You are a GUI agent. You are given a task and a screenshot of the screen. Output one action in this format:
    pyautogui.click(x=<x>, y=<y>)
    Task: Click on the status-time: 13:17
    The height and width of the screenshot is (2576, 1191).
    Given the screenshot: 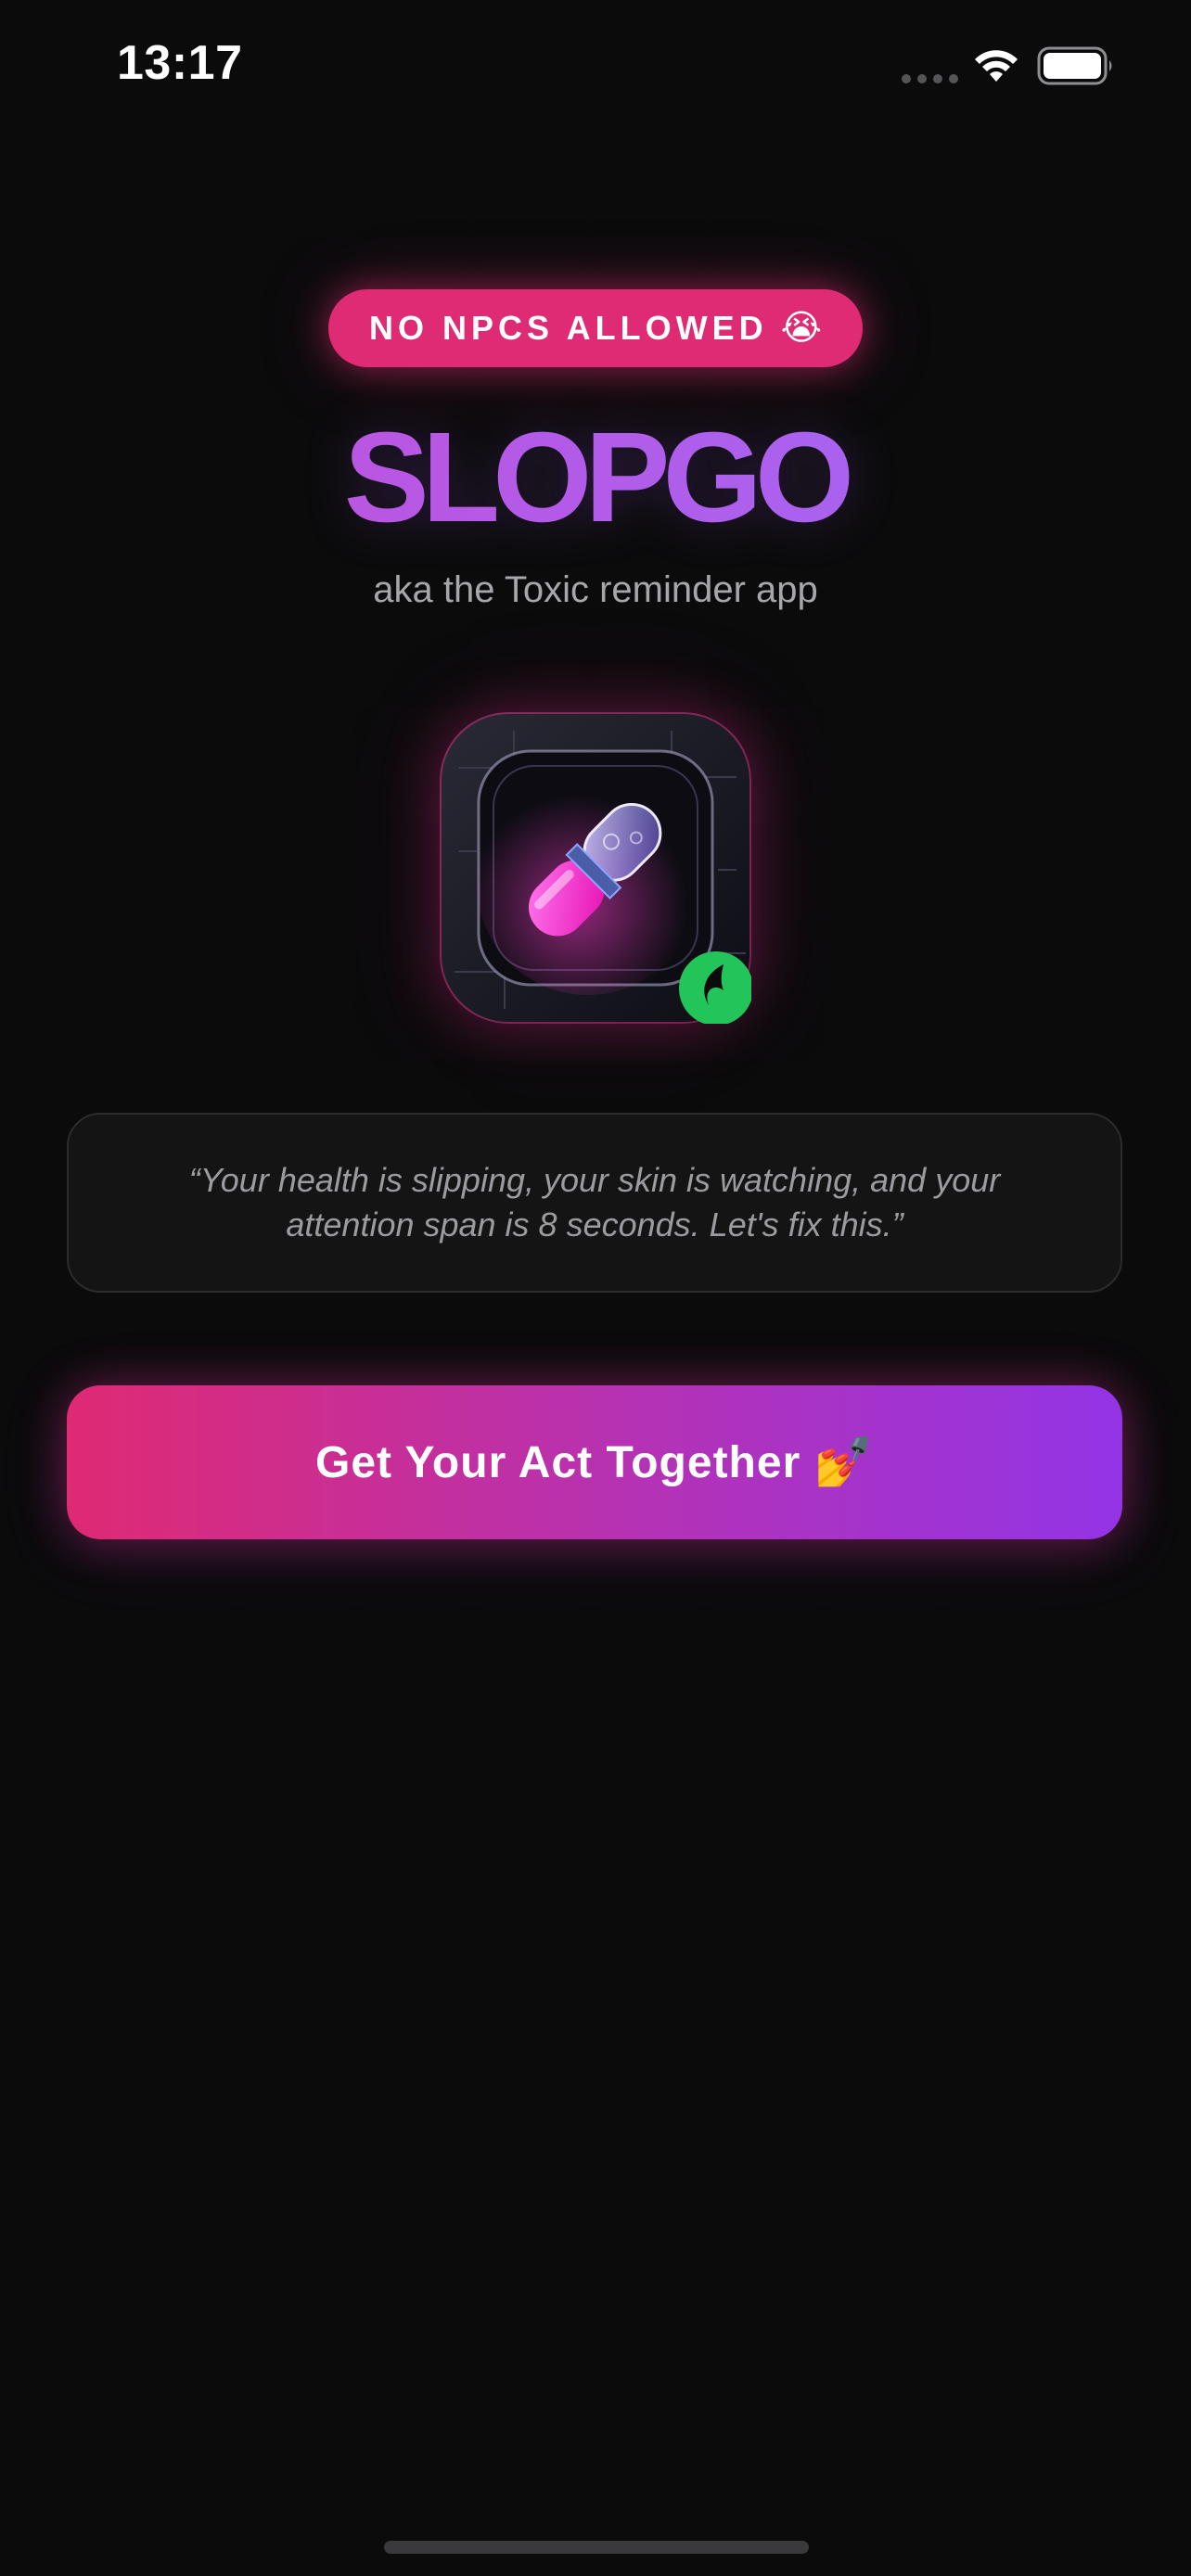 What is the action you would take?
    pyautogui.click(x=180, y=63)
    